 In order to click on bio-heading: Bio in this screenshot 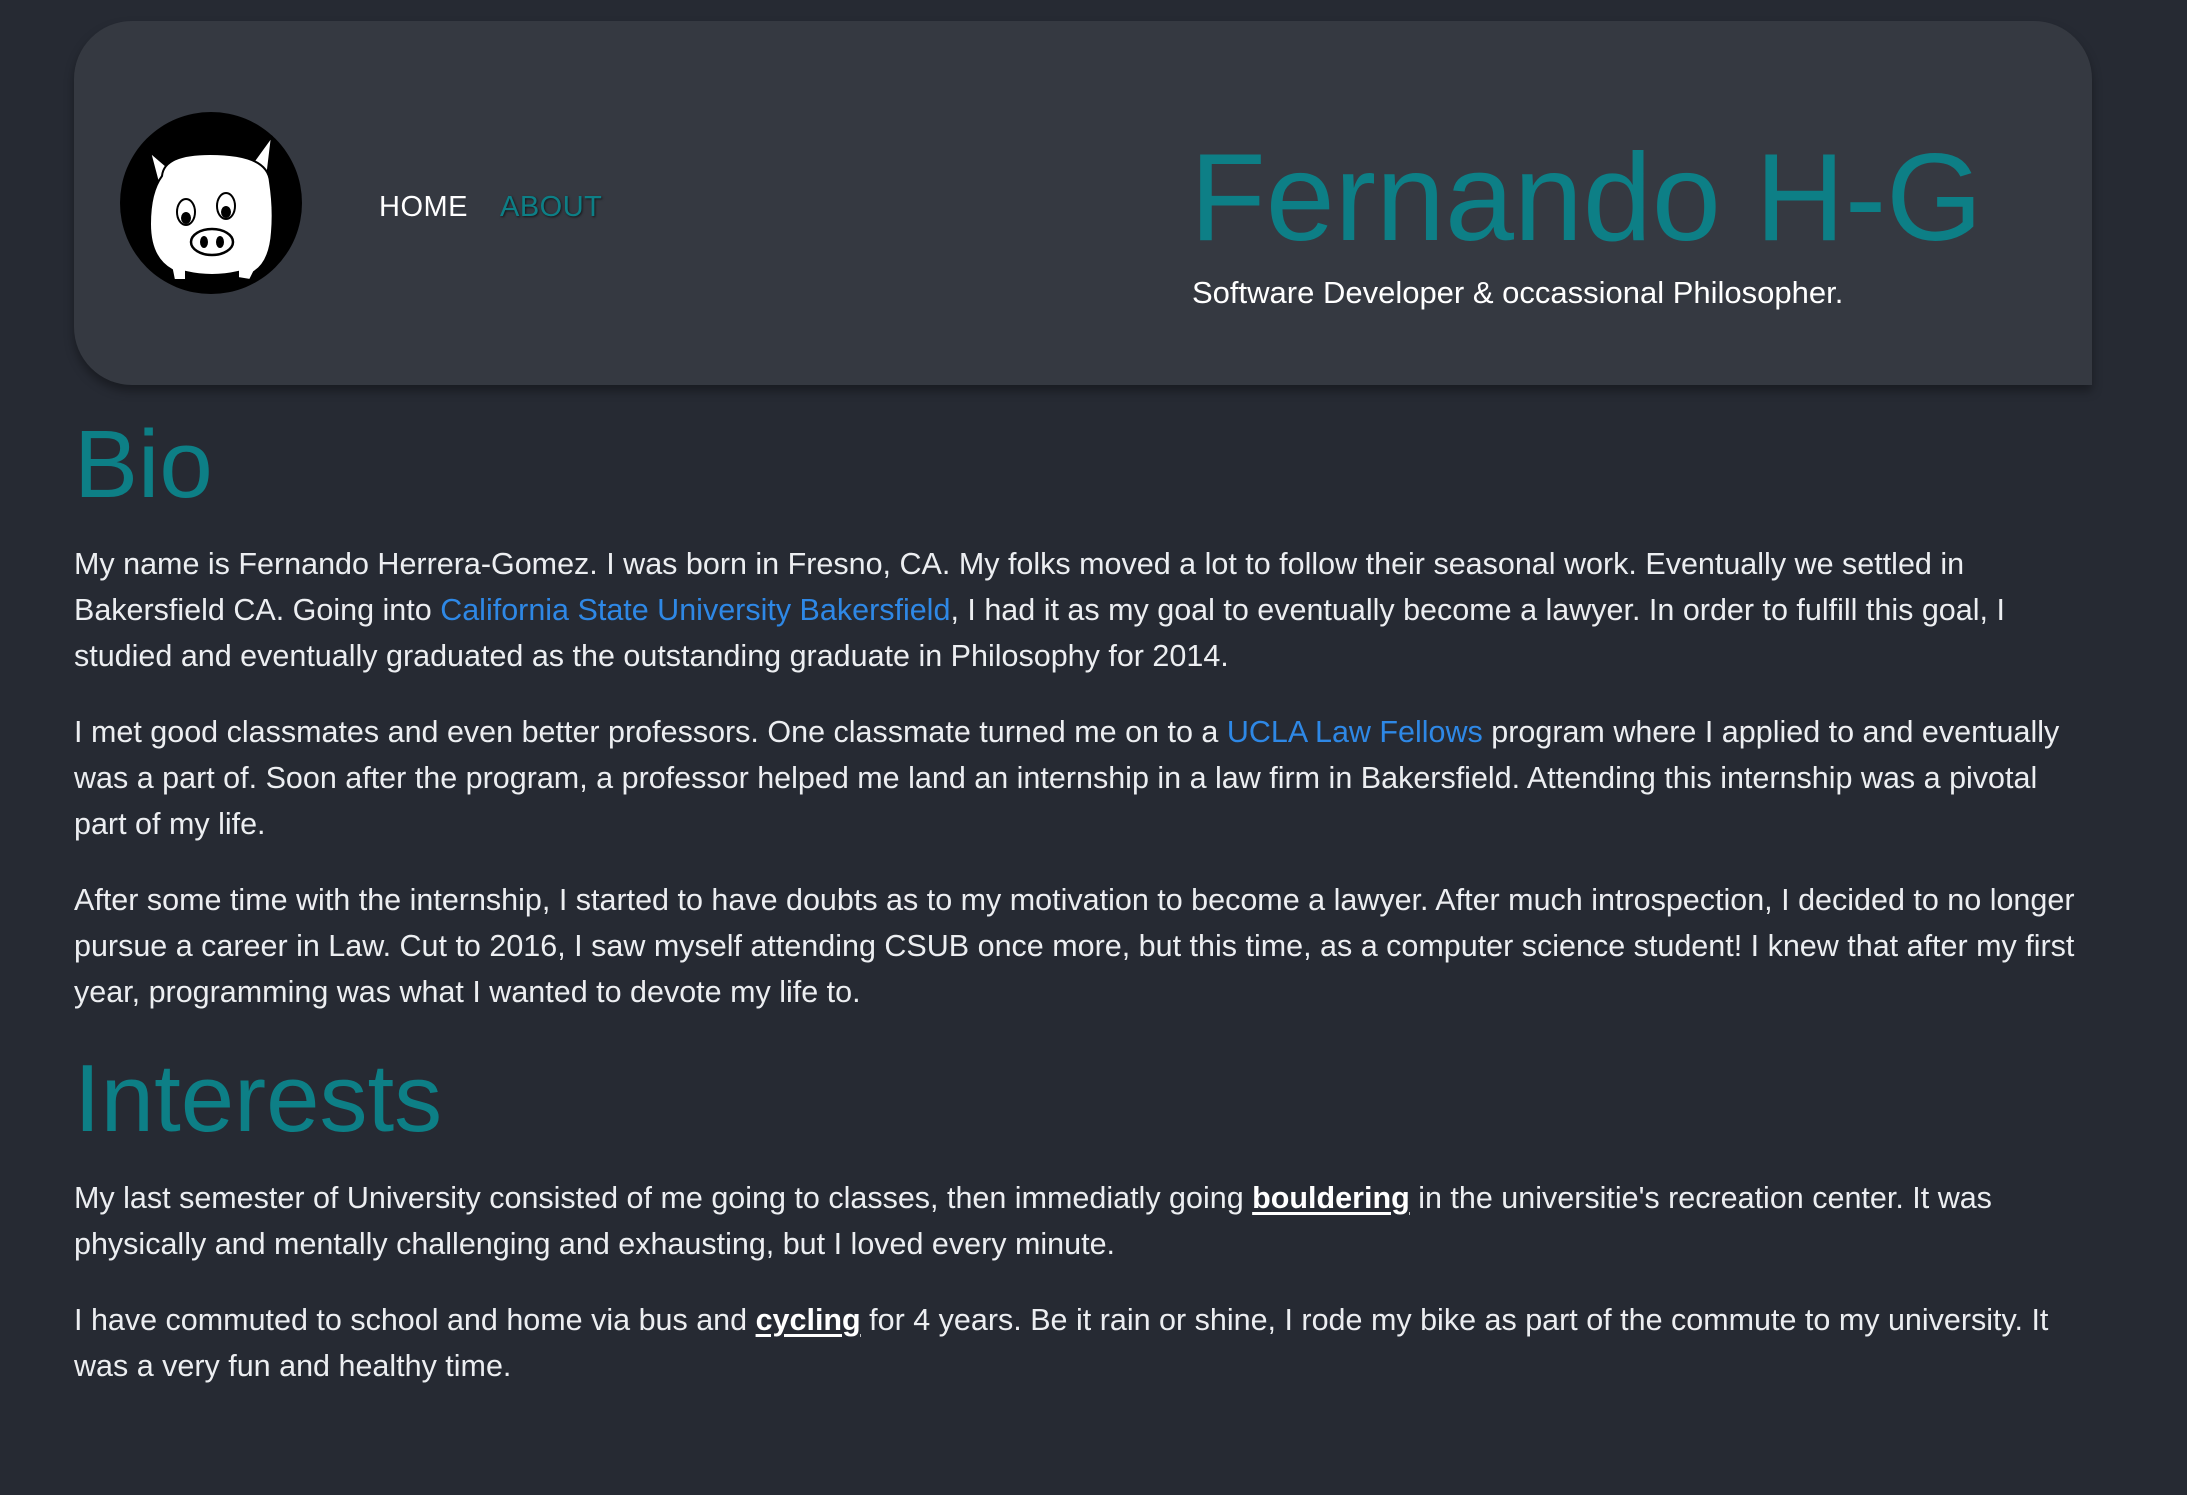, I will do `click(143, 464)`.